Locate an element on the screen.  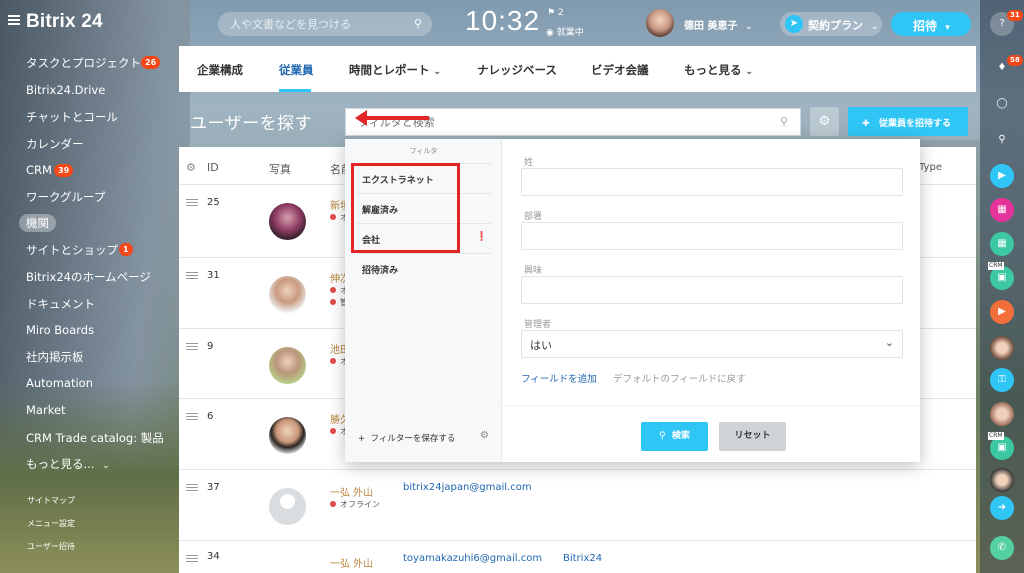
add-field-link: フィールドを追加 is located at coordinates (559, 378).